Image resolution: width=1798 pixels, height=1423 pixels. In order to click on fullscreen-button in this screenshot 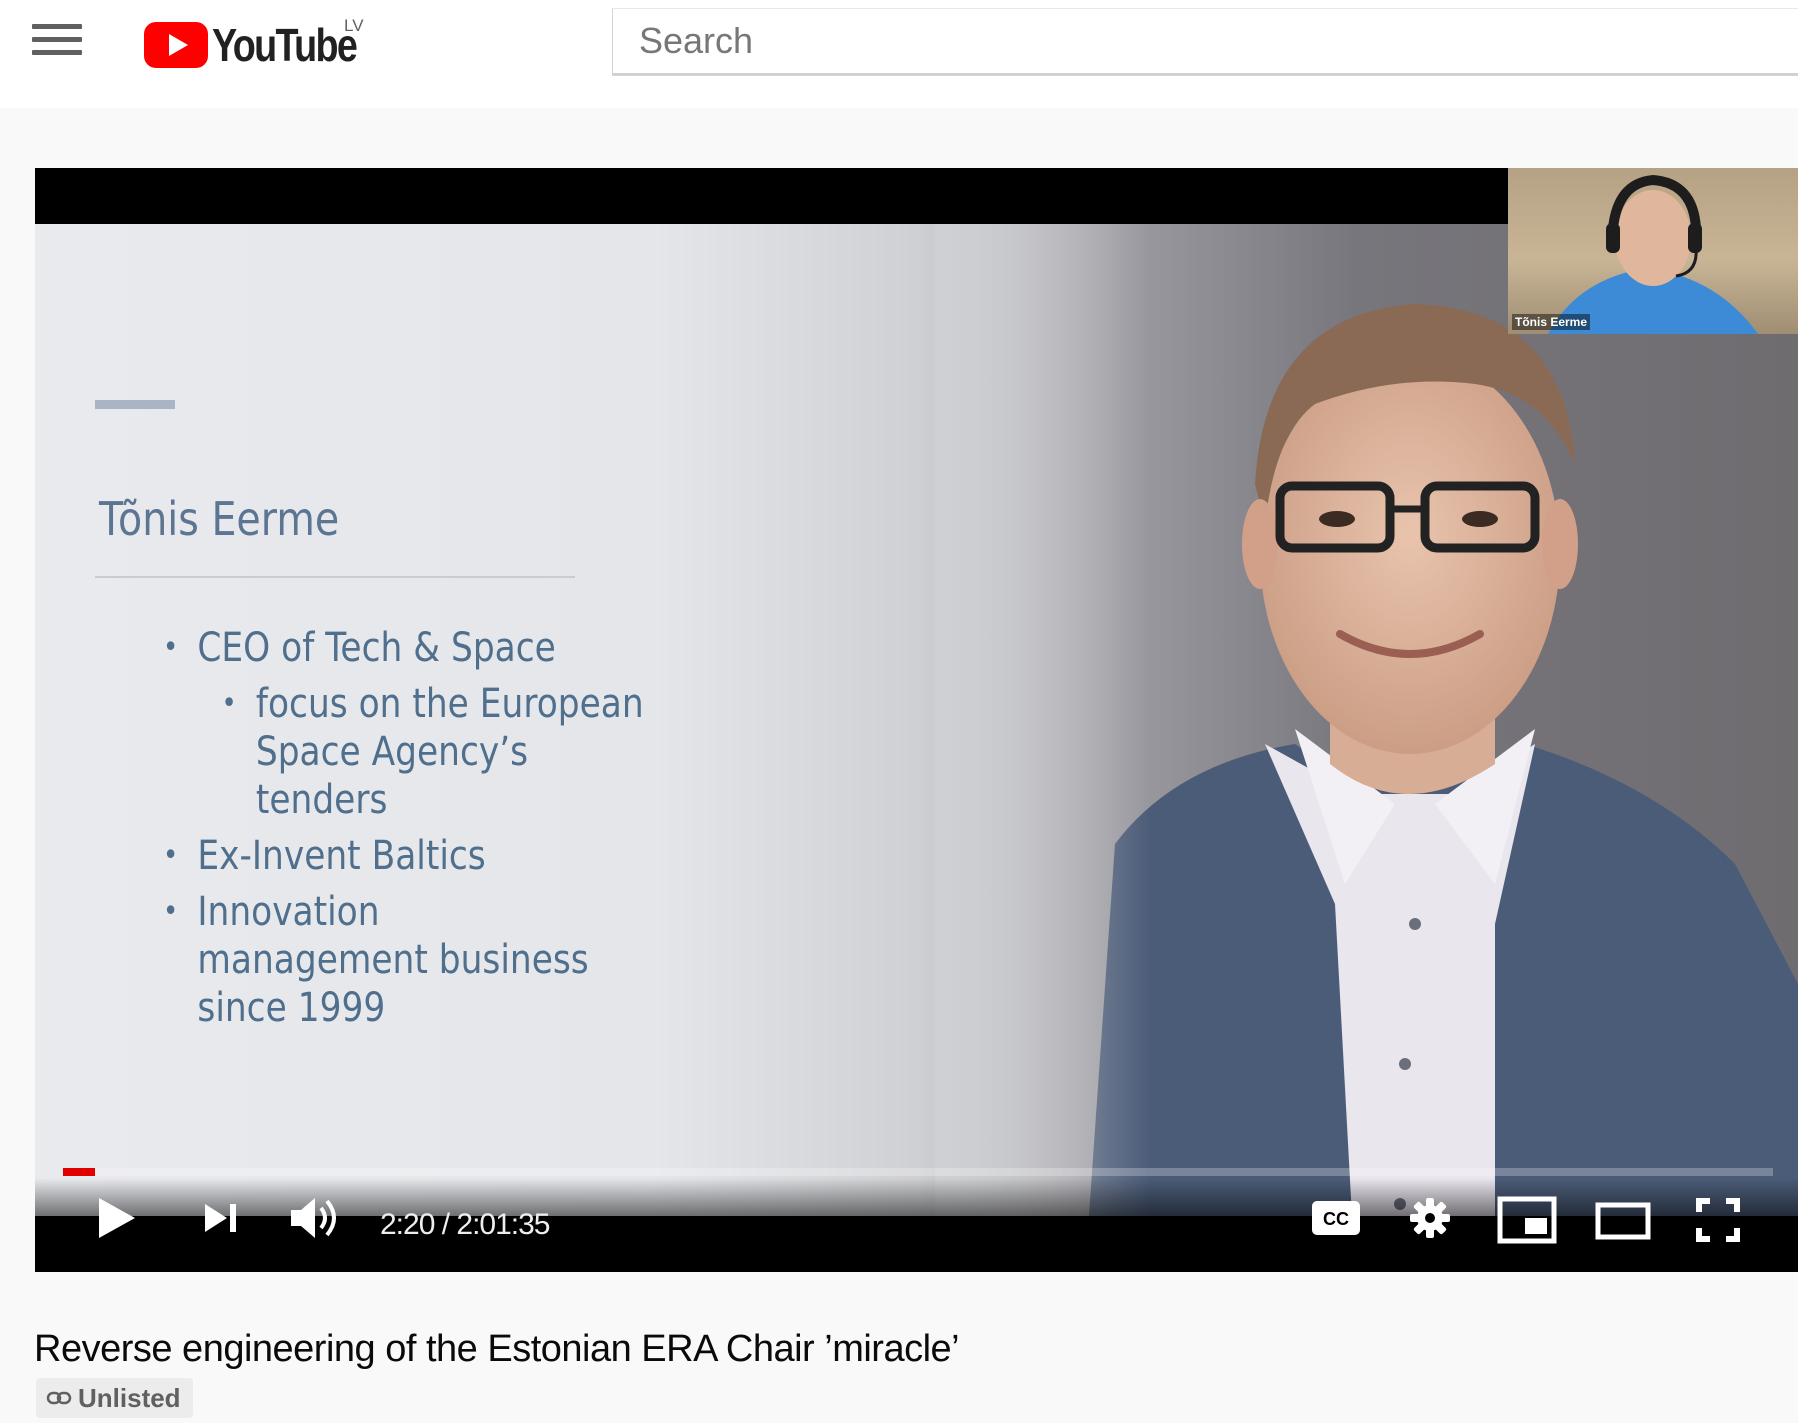, I will do `click(1718, 1220)`.